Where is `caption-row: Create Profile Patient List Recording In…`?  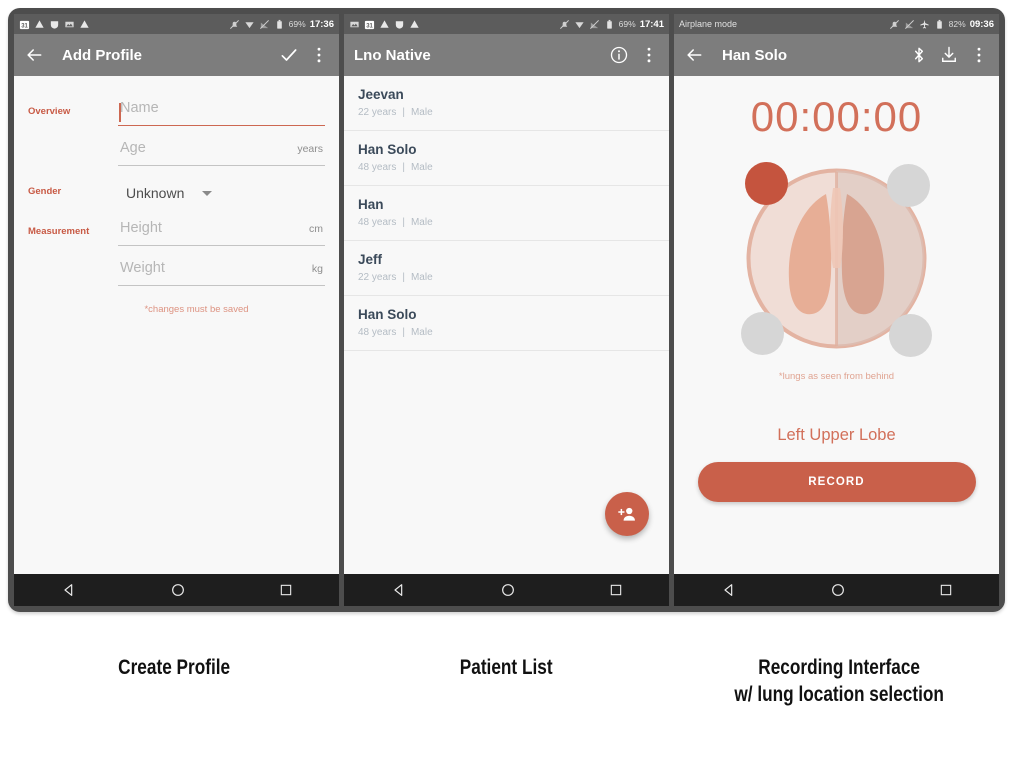 caption-row: Create Profile Patient List Recording In… is located at coordinates (506, 682).